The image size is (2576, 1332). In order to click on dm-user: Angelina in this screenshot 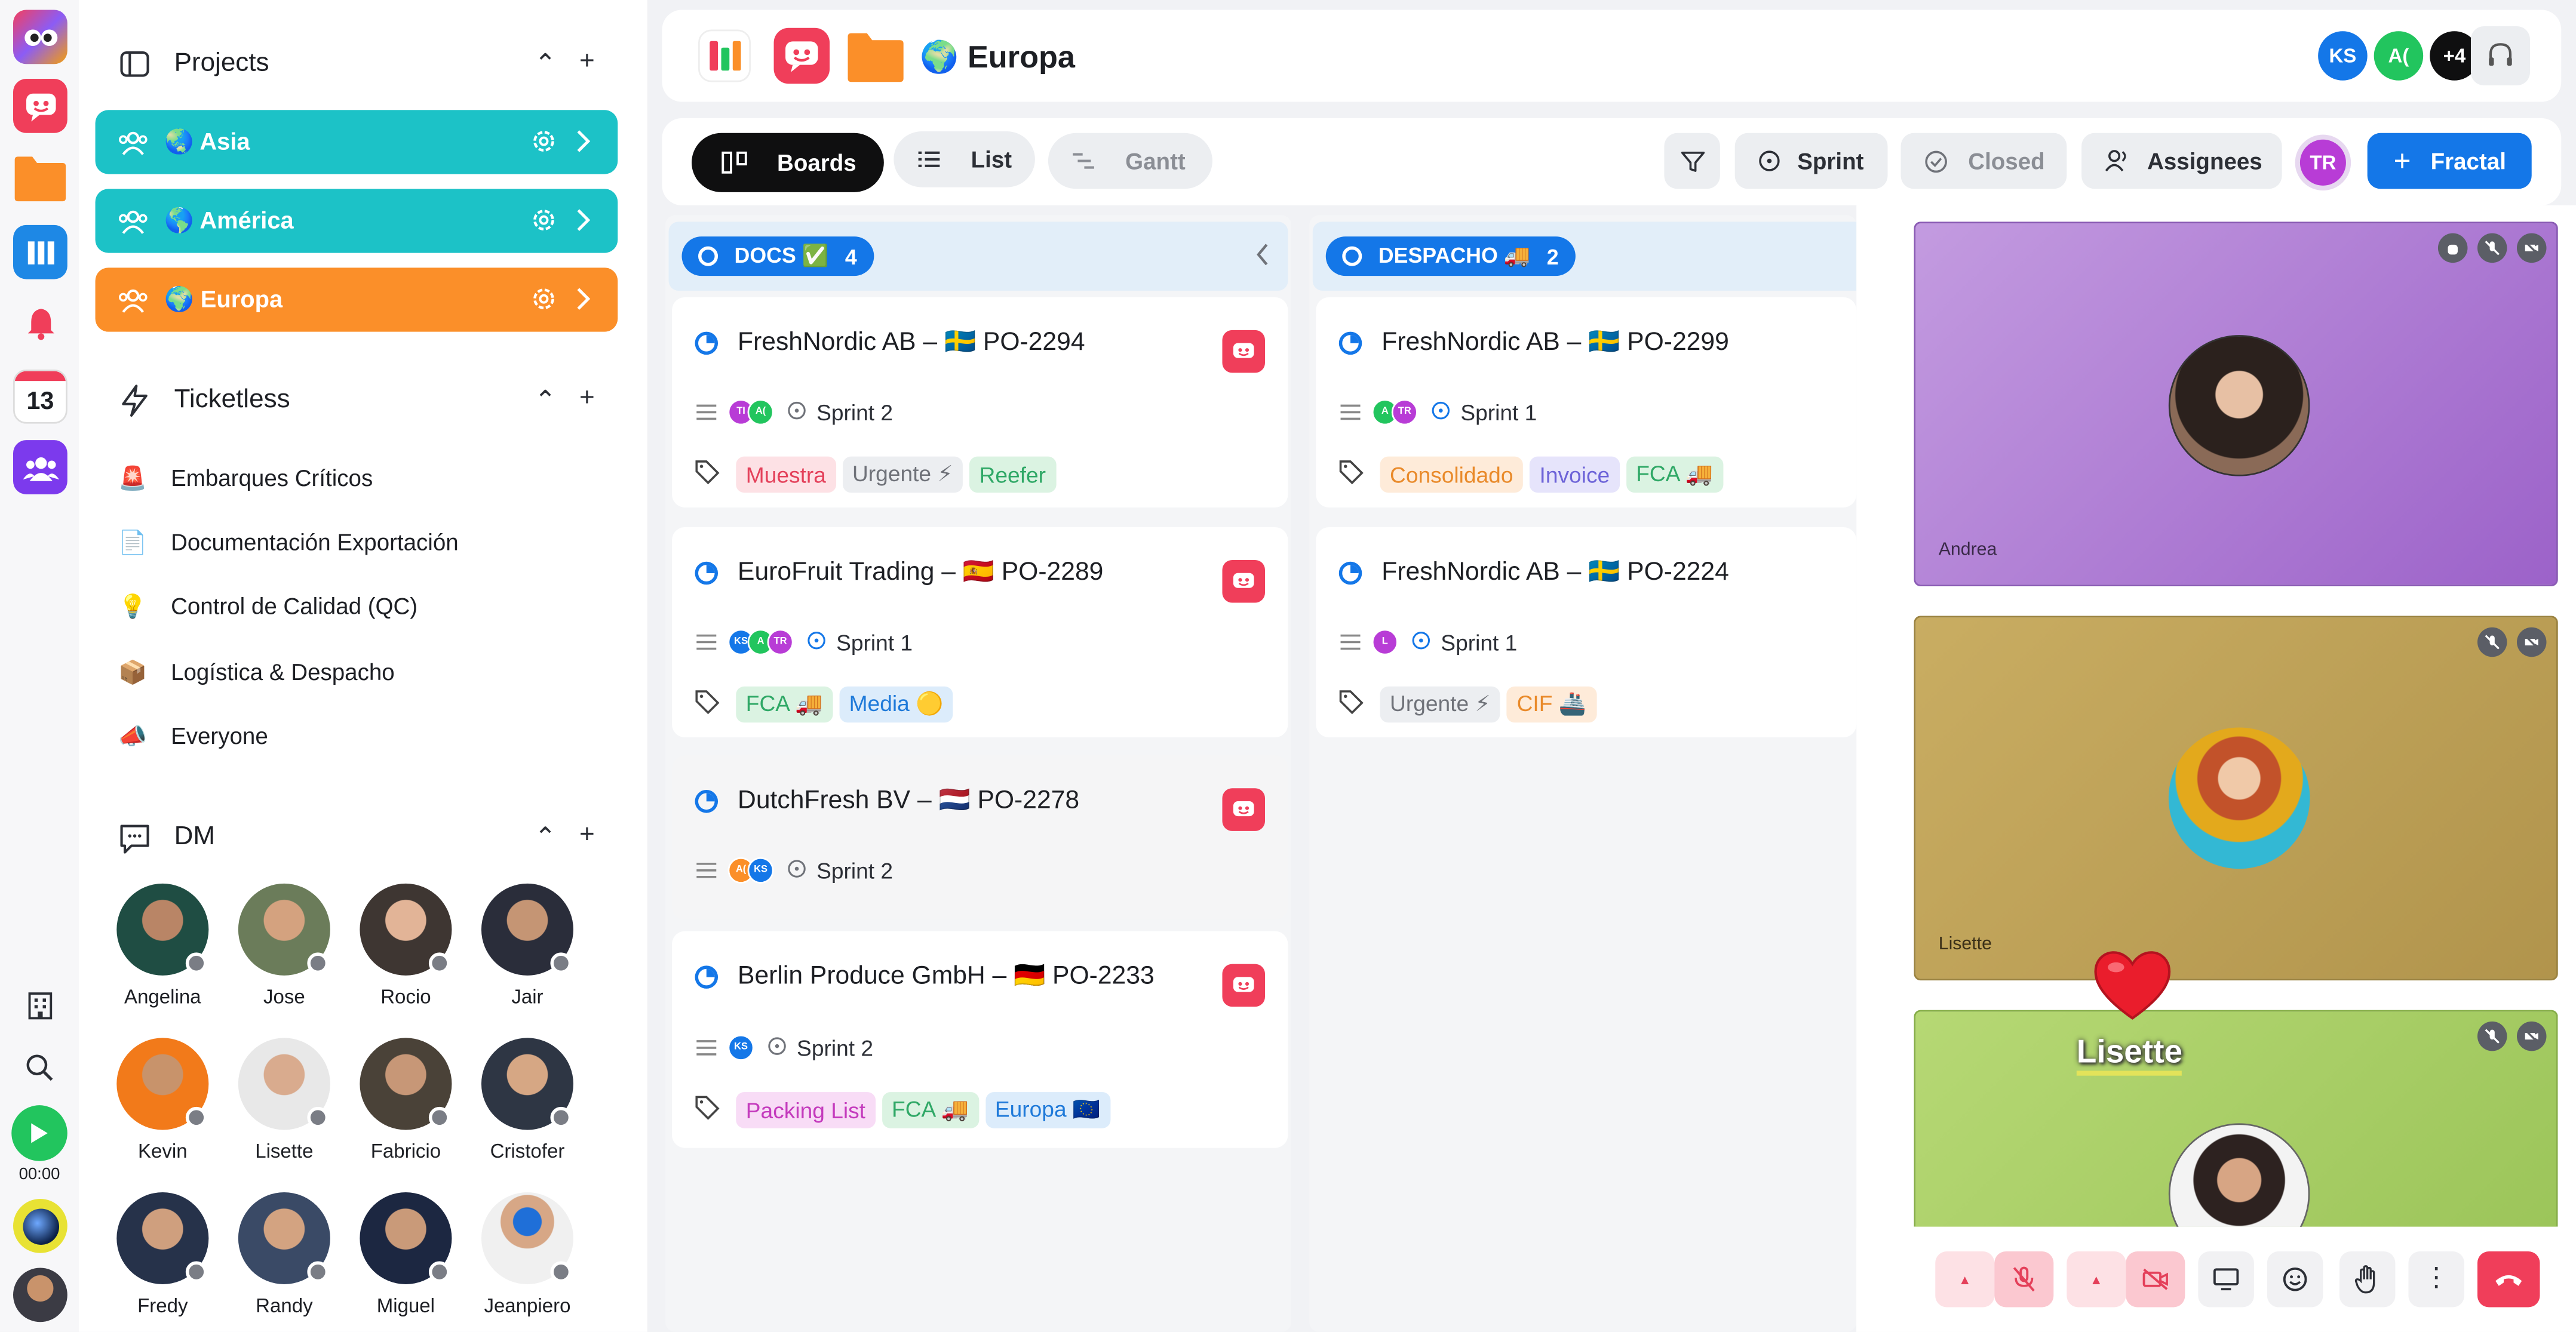, I will do `click(162, 945)`.